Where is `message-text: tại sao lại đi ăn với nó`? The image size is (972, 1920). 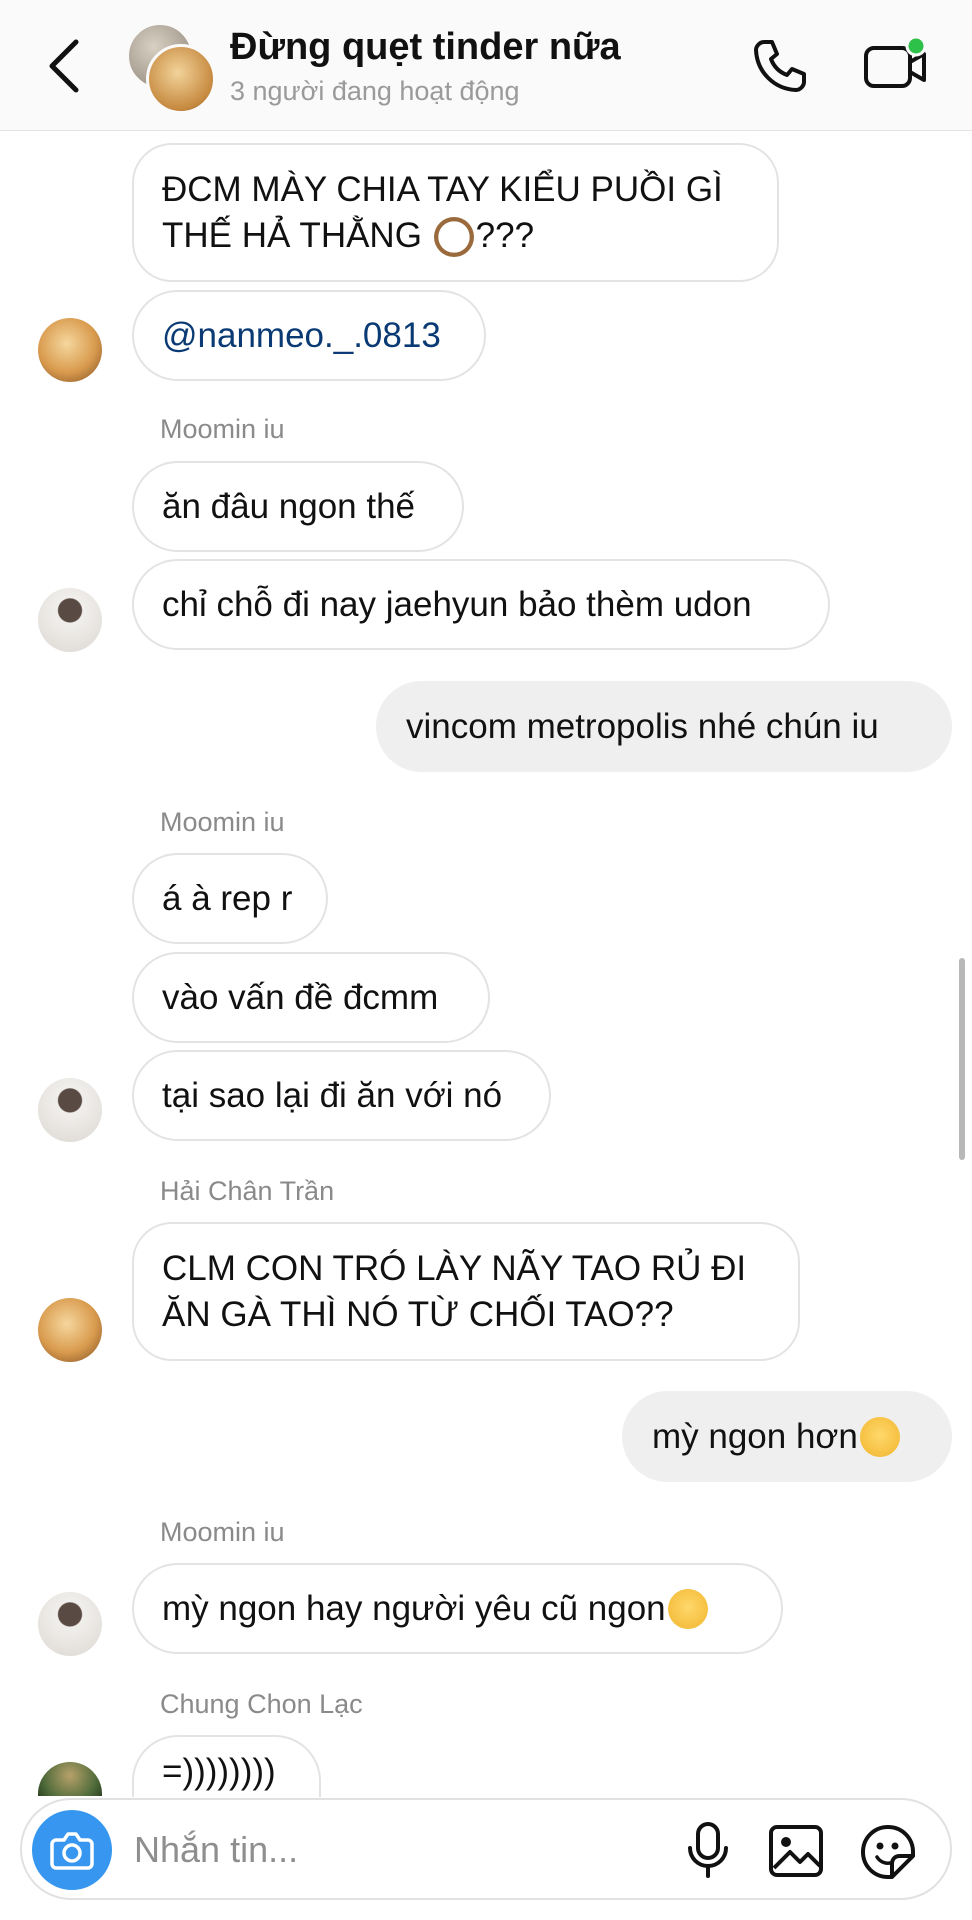 message-text: tại sao lại đi ăn với nó is located at coordinates (332, 1095).